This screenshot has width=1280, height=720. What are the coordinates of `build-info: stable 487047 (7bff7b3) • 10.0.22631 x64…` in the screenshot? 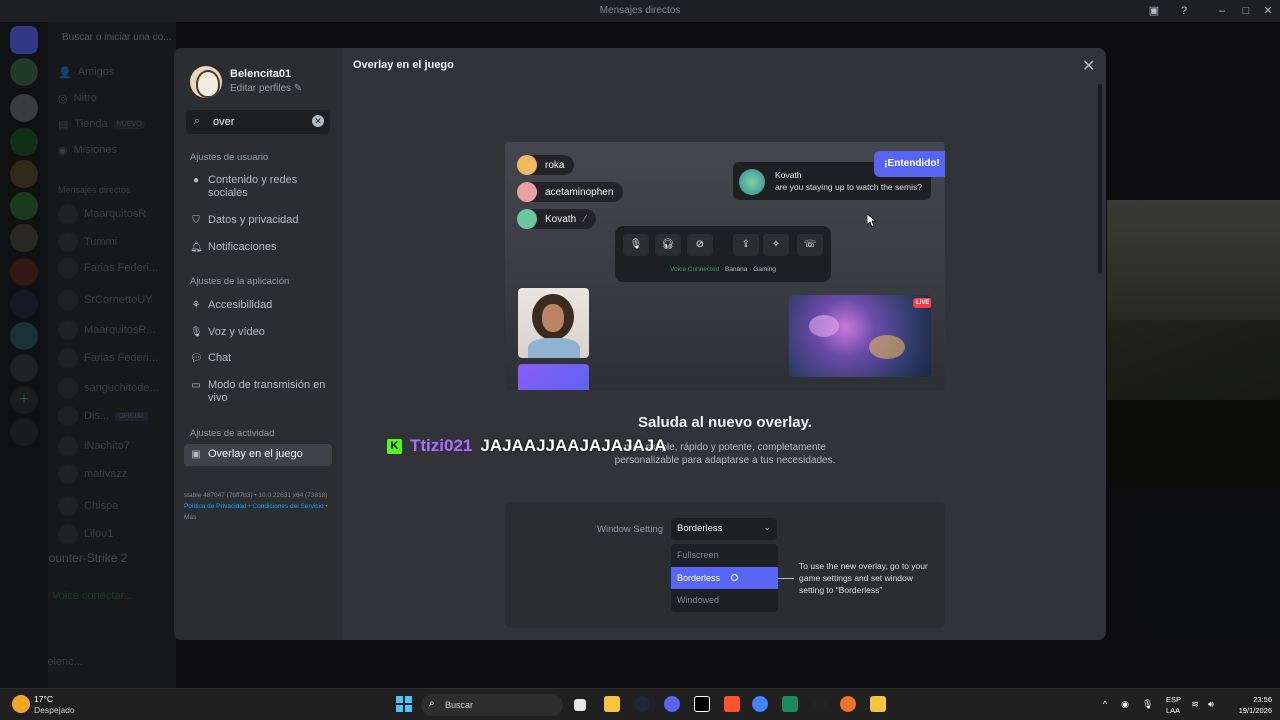 It's located at (256, 506).